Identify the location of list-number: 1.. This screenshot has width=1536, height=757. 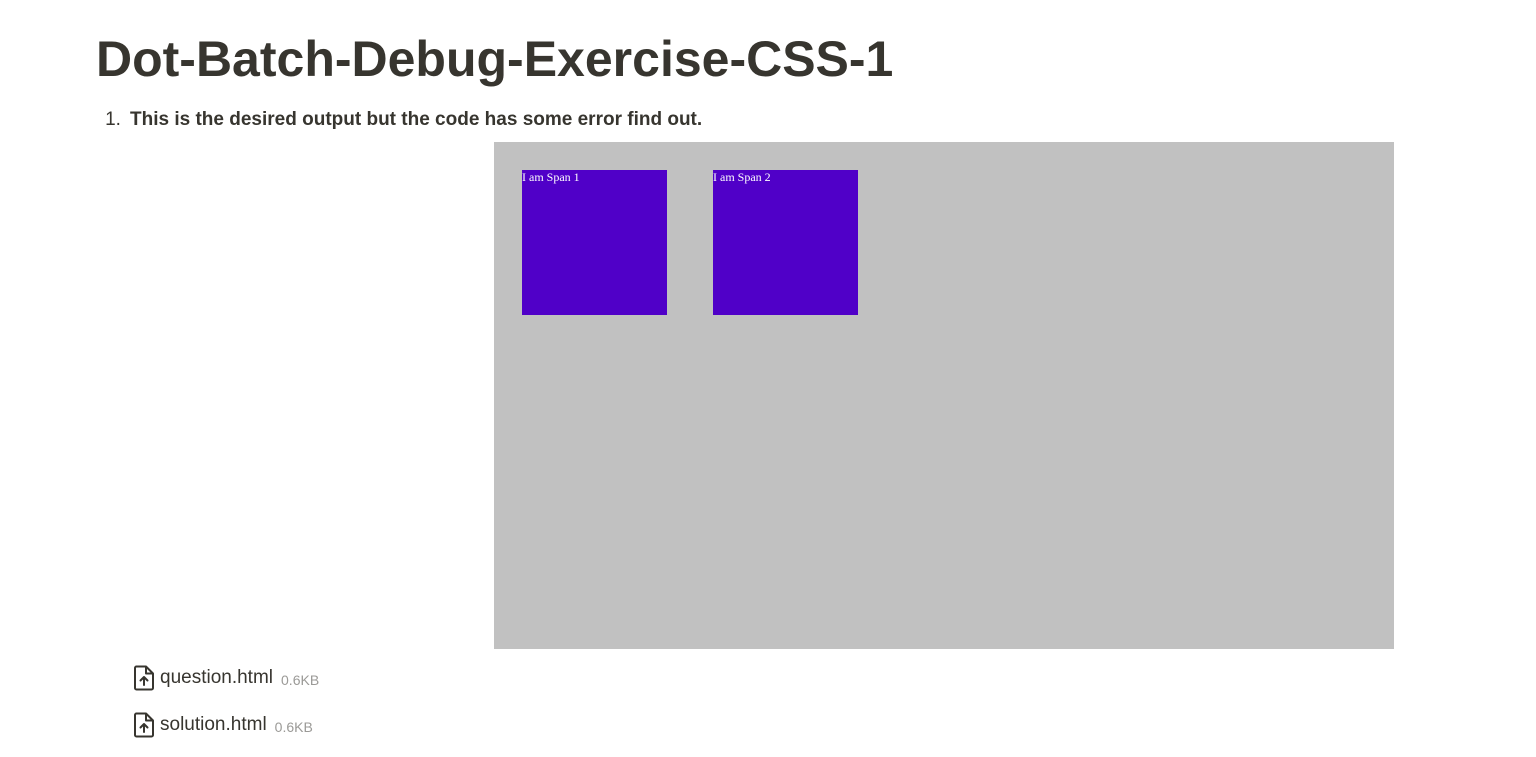
(113, 119).